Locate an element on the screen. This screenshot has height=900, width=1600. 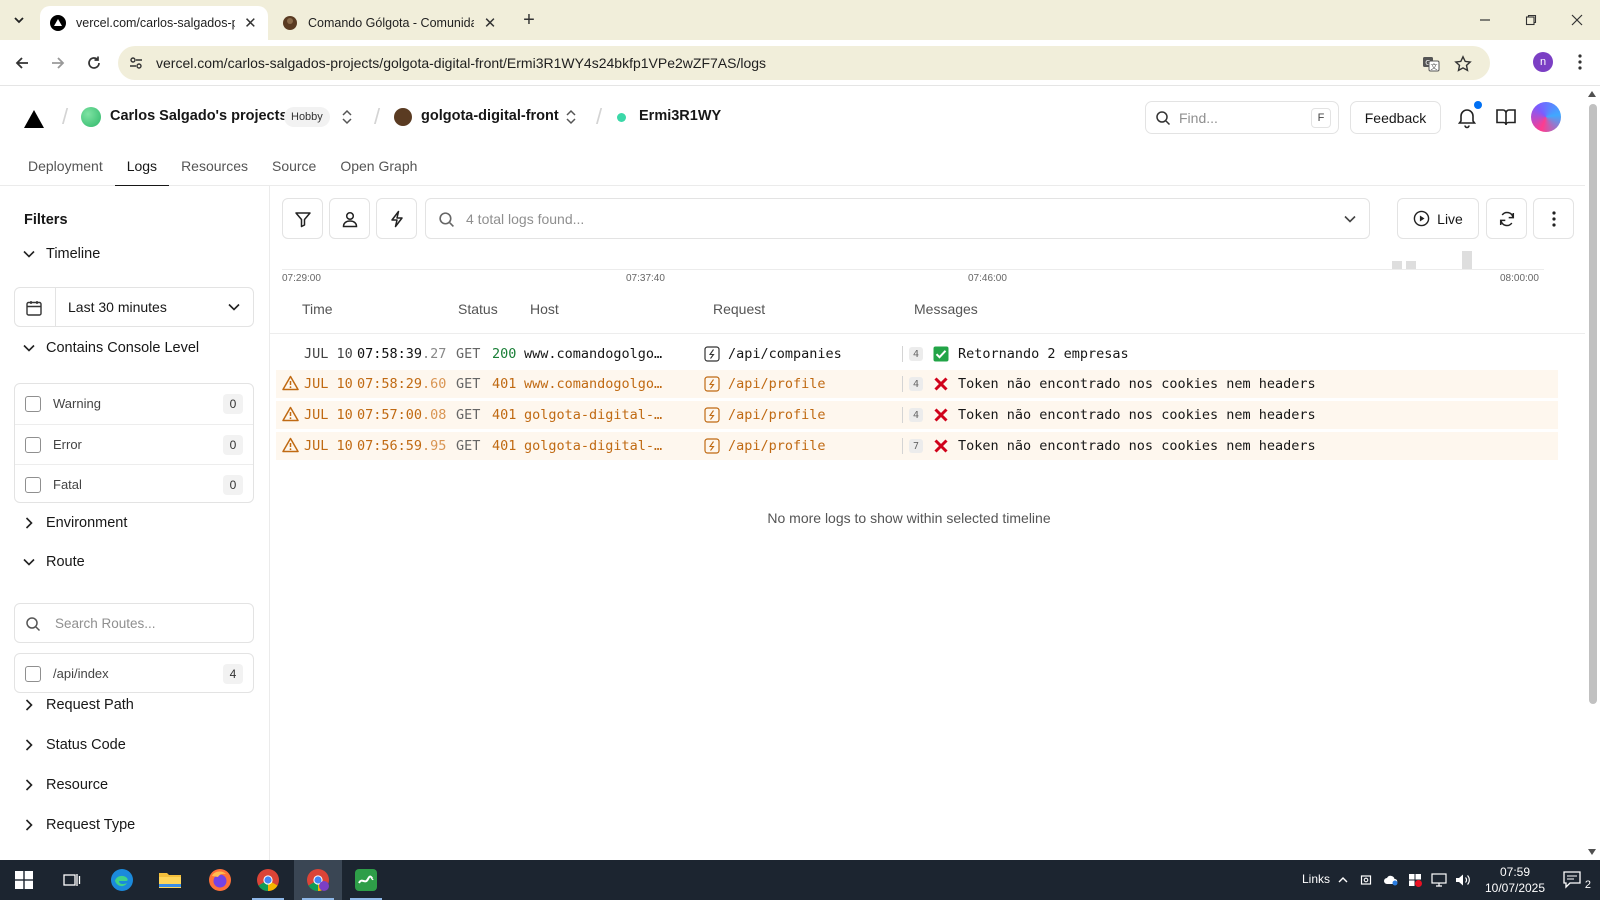
route-section-toggle: Route is located at coordinates (53, 562).